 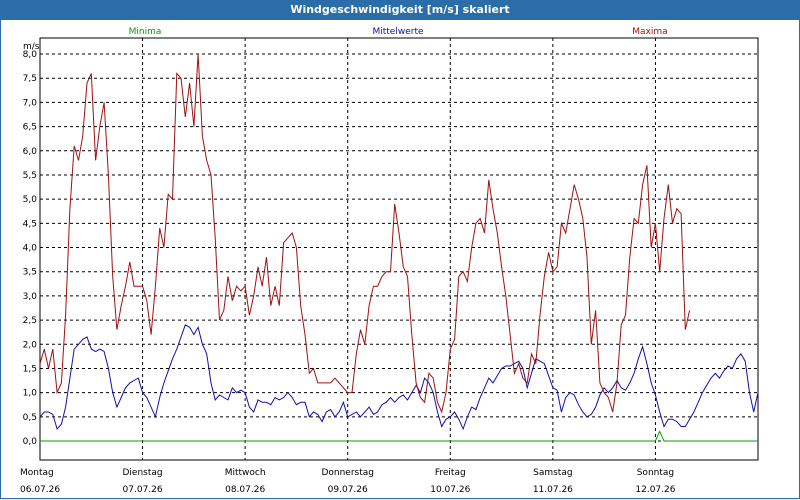 I want to click on y-tick-label: 4,5, so click(x=30, y=224).